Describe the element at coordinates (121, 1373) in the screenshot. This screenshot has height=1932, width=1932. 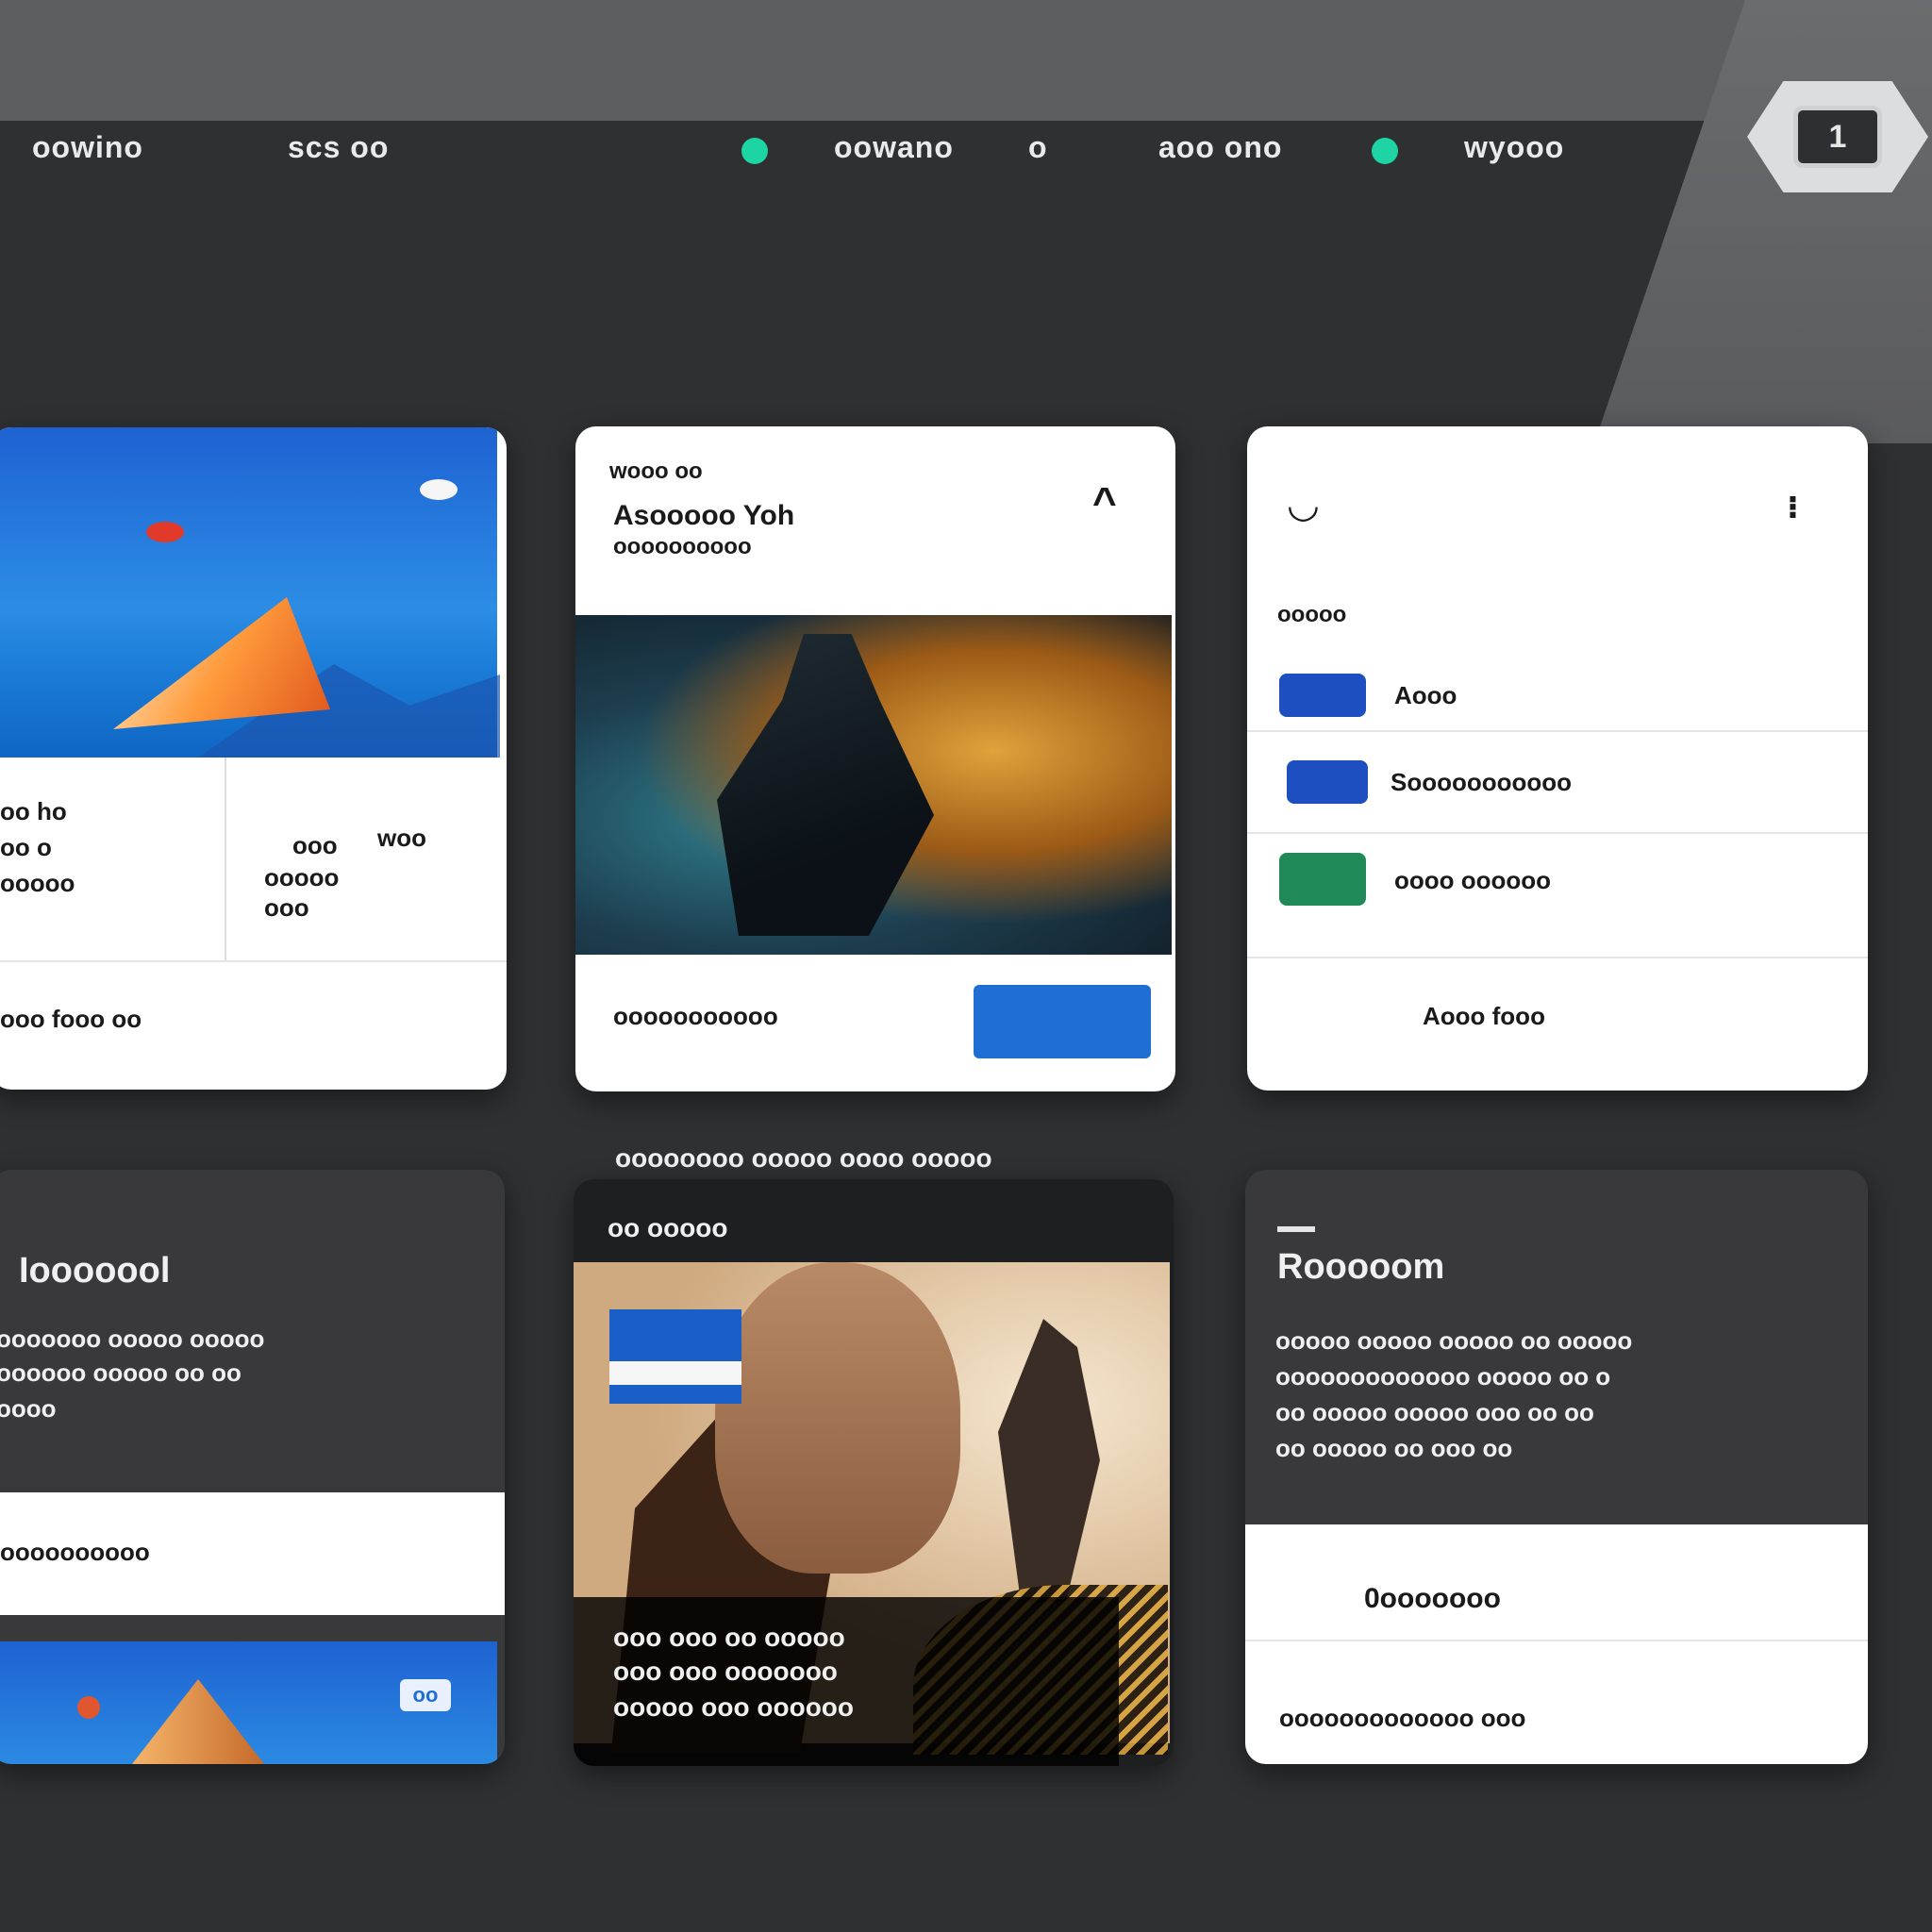
I see `card-d-line-2: oooooo ooooo oo oo` at that location.